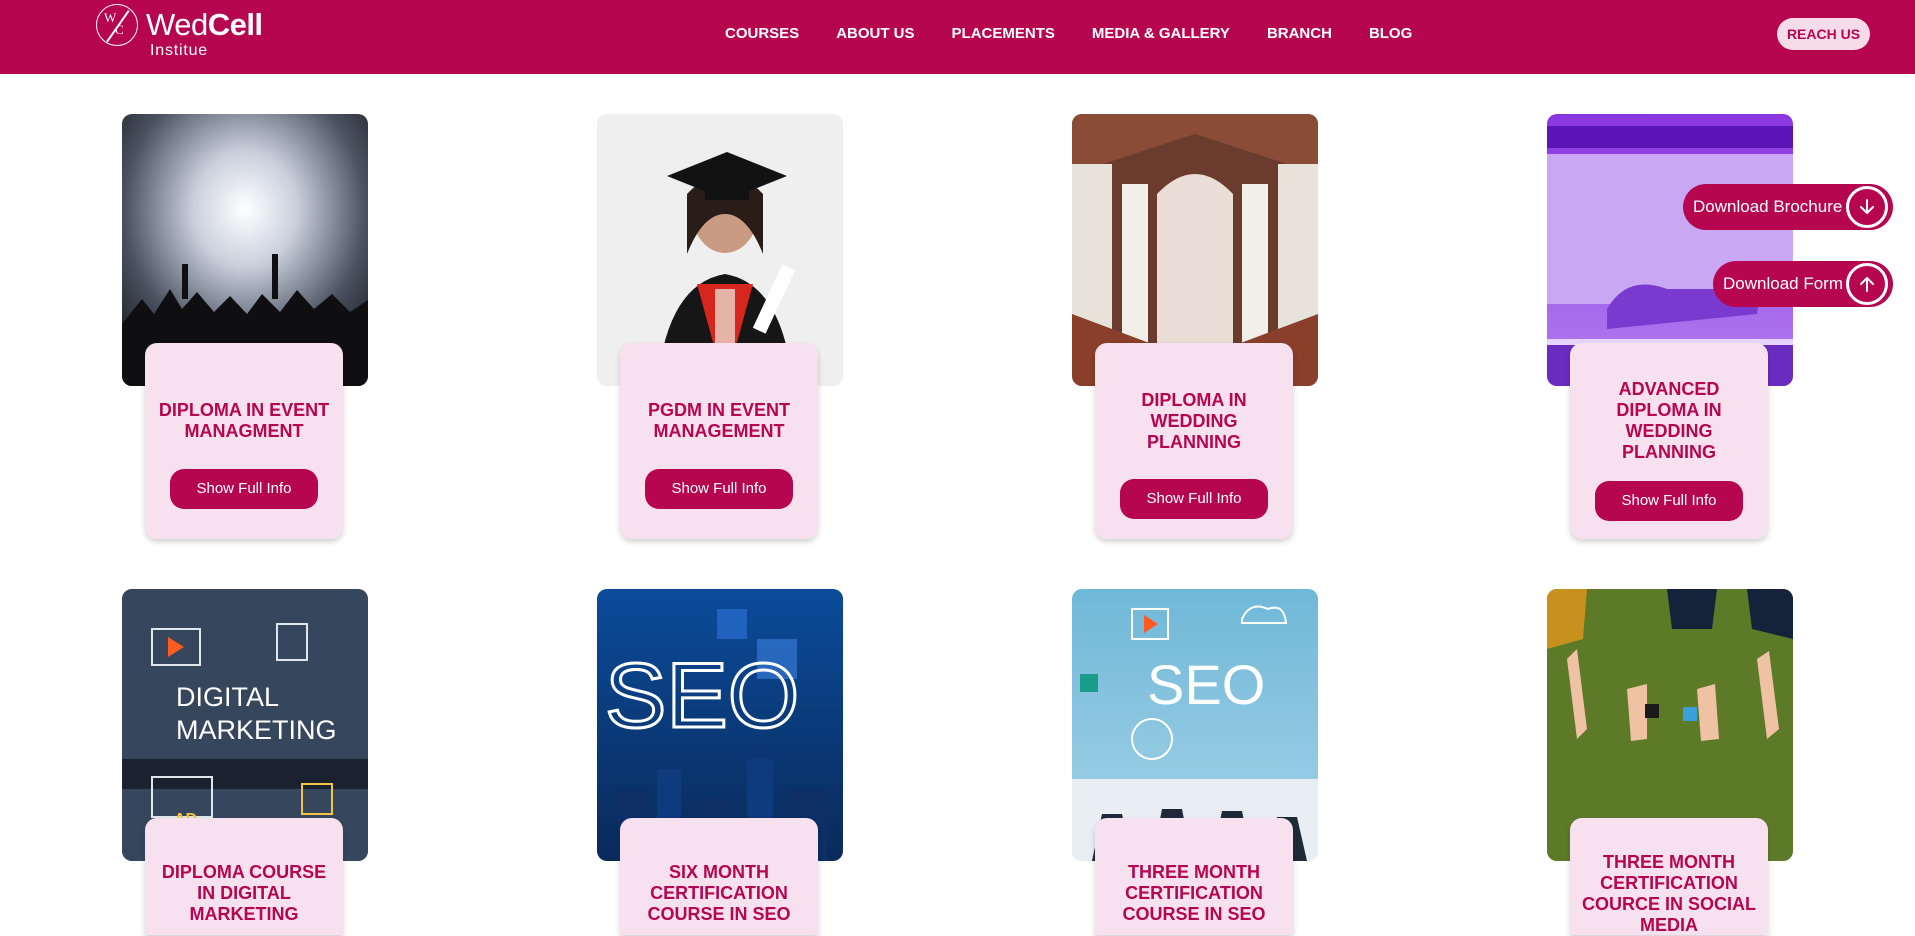 The height and width of the screenshot is (936, 1915). Describe the element at coordinates (1194, 421) in the screenshot. I see `course-title: DIPLOMA IN WEDDING PLANNING` at that location.